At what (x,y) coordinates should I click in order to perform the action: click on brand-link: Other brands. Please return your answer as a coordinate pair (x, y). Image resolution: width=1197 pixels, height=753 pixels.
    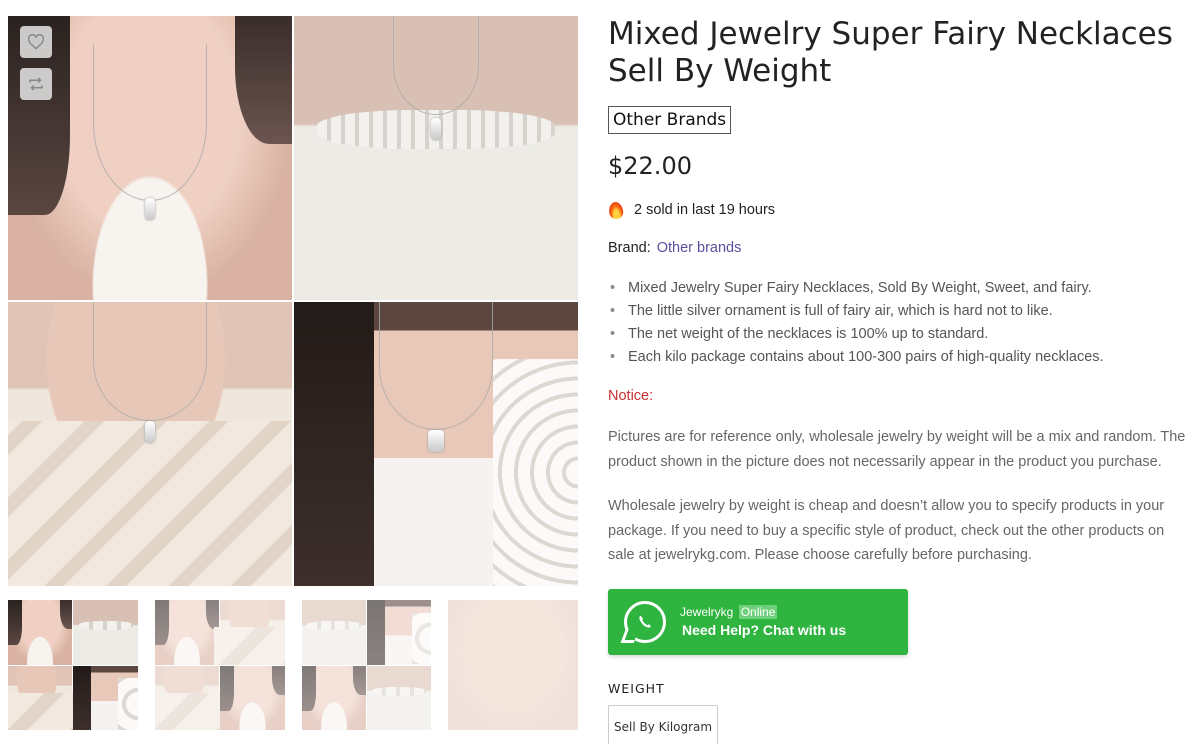
    Looking at the image, I should click on (699, 248).